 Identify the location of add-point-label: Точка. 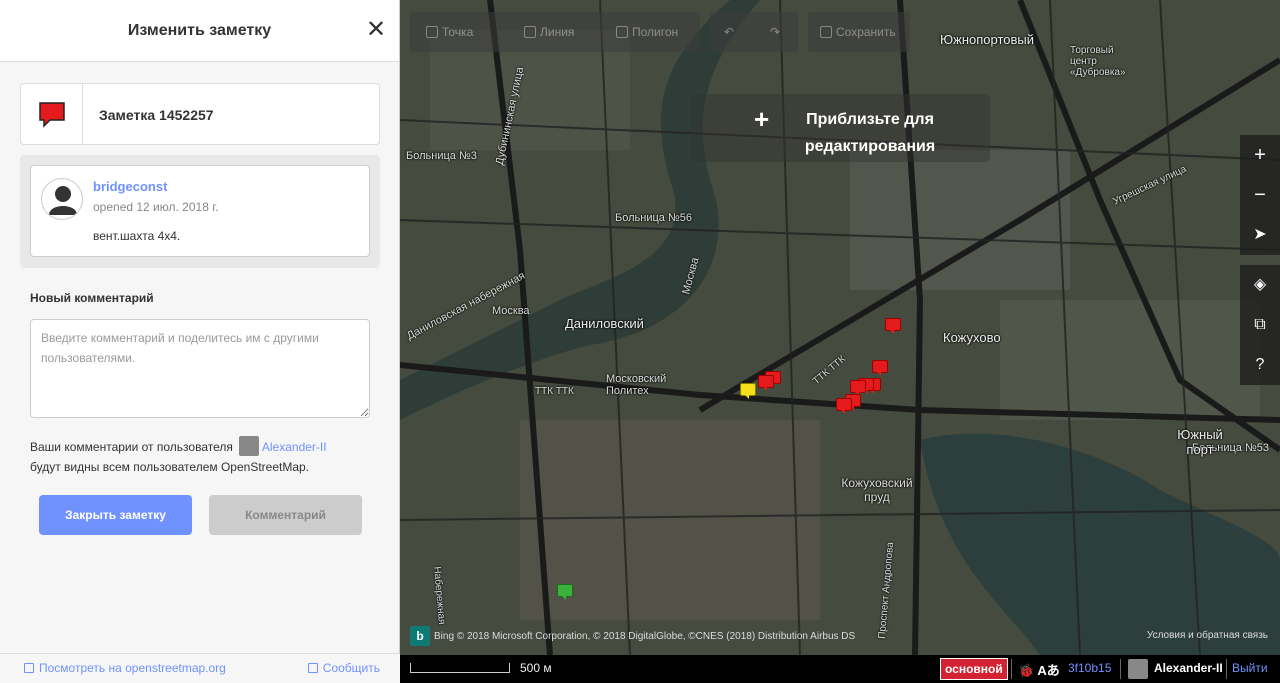
(458, 32).